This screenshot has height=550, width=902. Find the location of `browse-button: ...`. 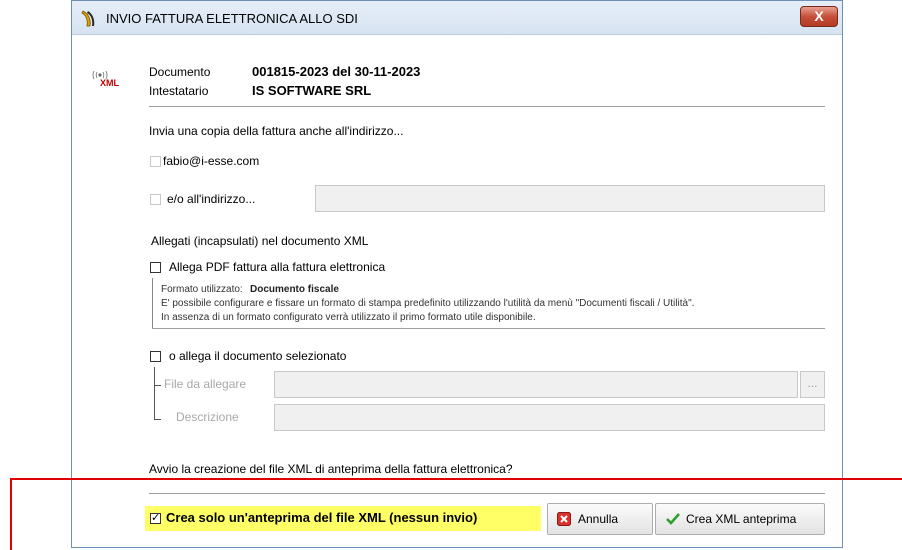

browse-button: ... is located at coordinates (812, 384).